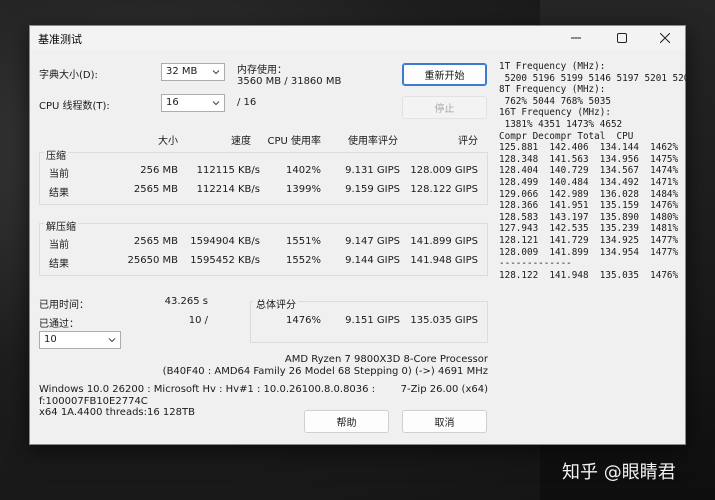 The height and width of the screenshot is (500, 715). Describe the element at coordinates (60, 39) in the screenshot. I see `window-title: 基准测试` at that location.